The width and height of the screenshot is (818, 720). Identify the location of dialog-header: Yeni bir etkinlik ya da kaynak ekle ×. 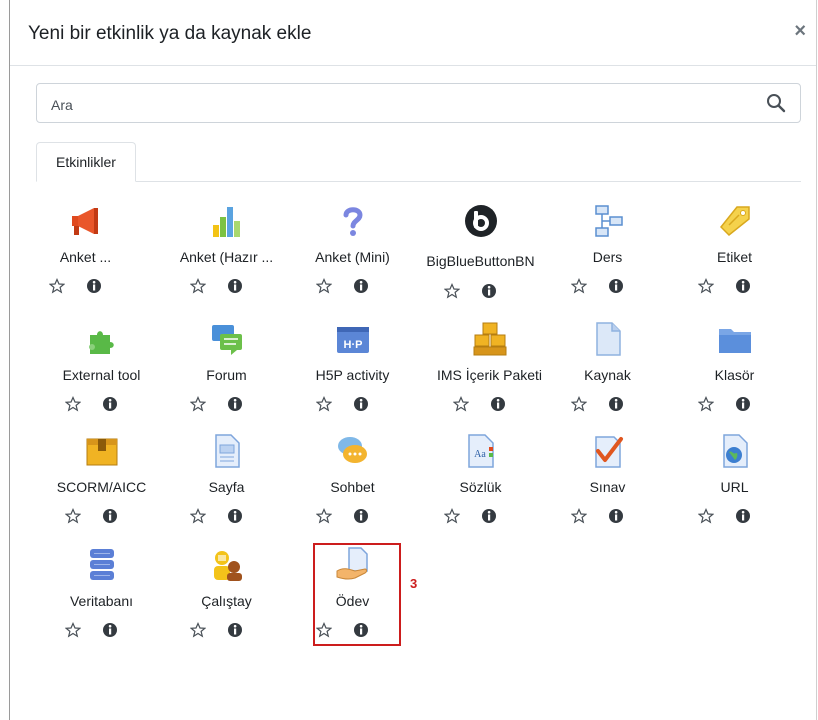
(413, 33).